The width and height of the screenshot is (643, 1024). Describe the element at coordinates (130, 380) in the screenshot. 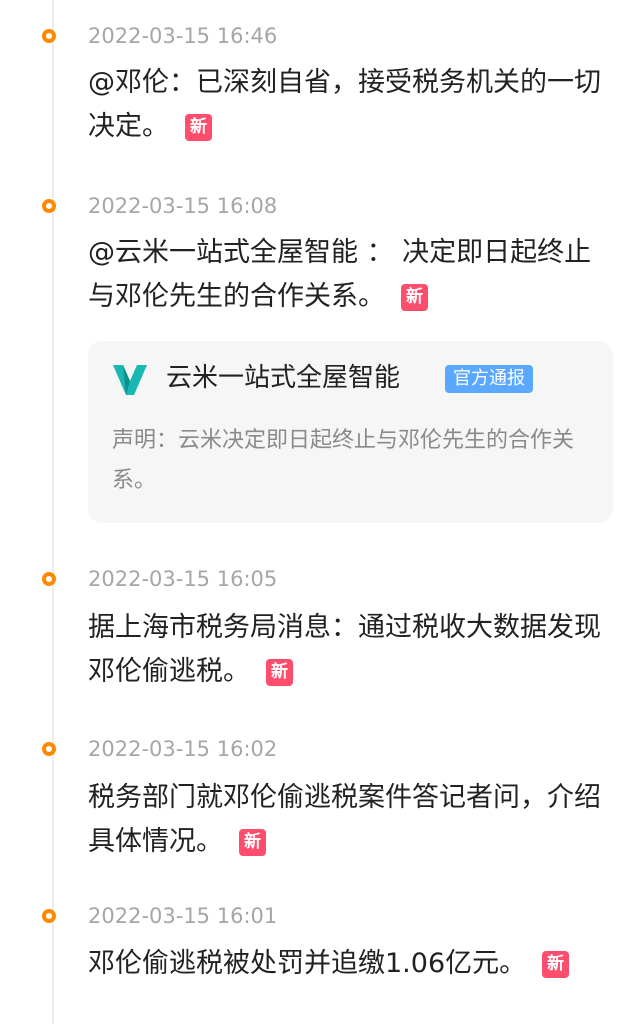

I see `yunmi-logo-icon` at that location.